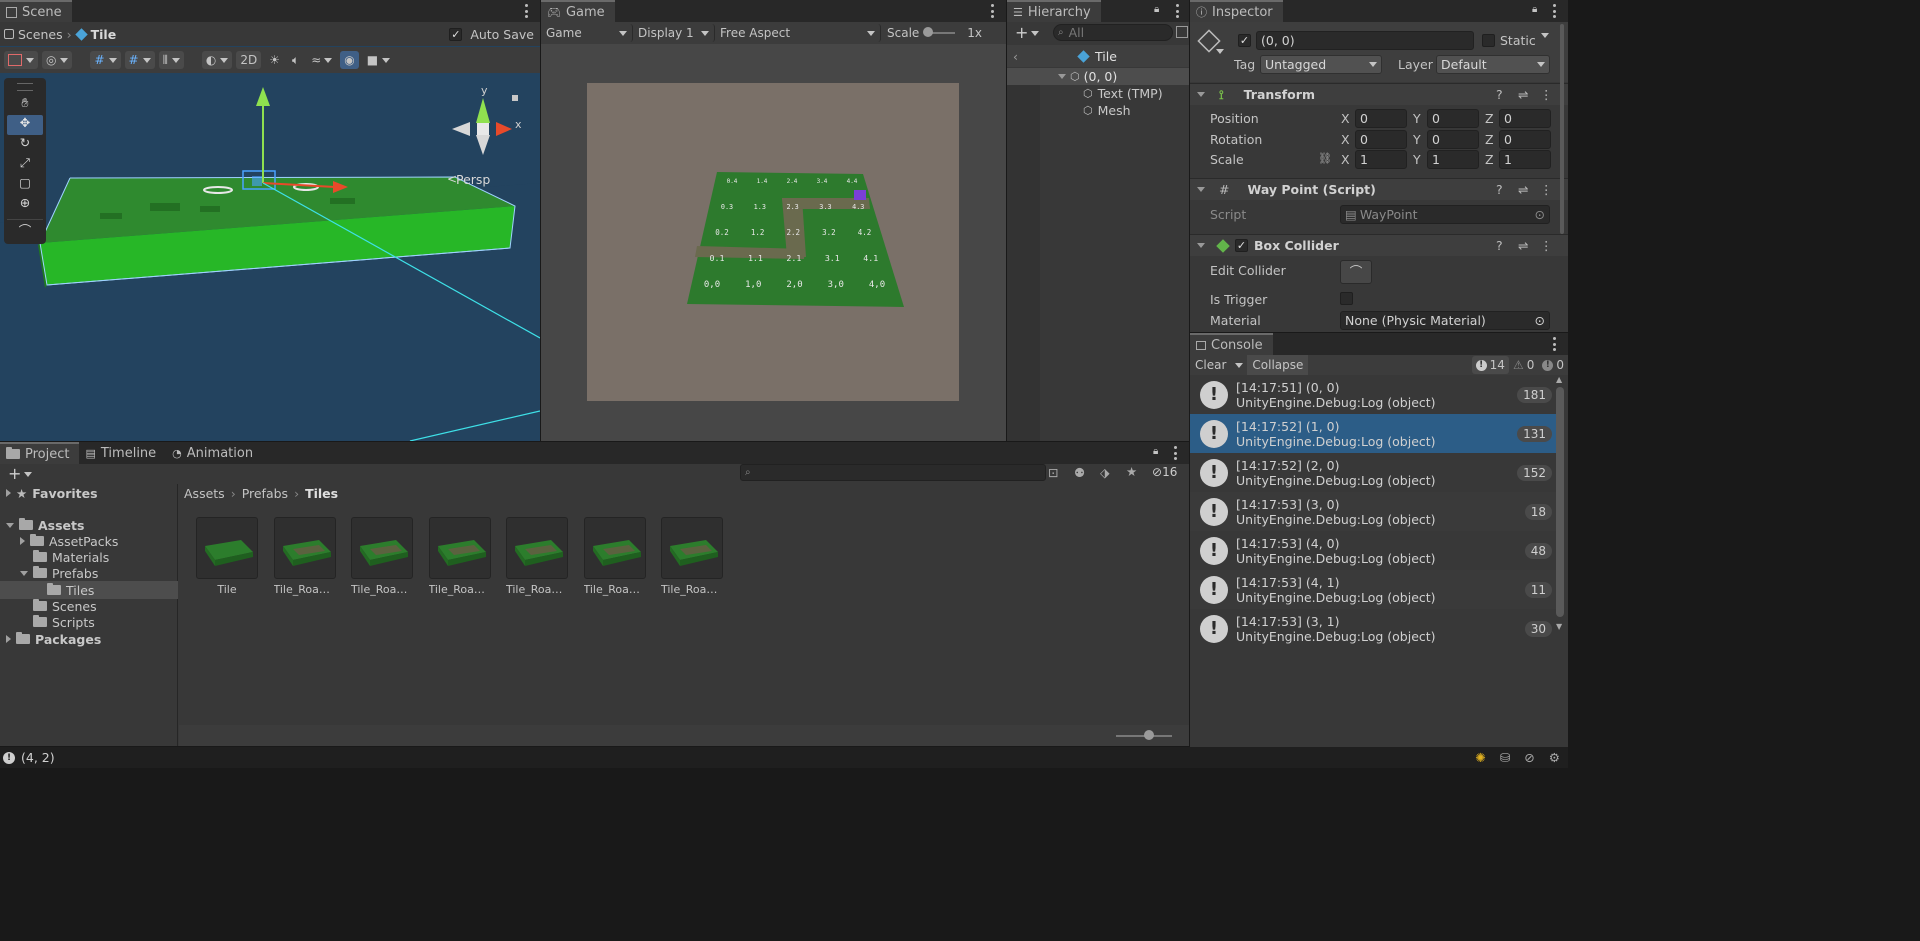 This screenshot has width=1920, height=941. Describe the element at coordinates (992, 11) in the screenshot. I see `game-menu-icon` at that location.